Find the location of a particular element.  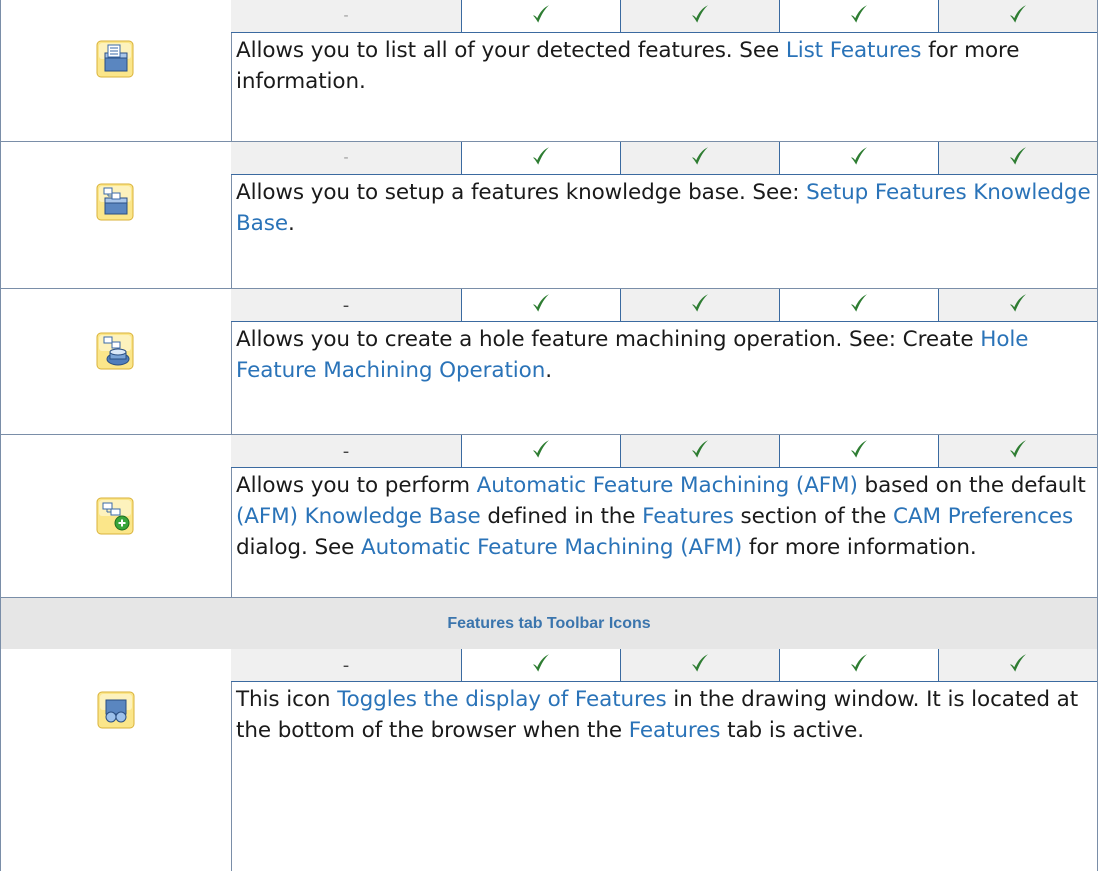

description-fragment: This icon is located at coordinates (287, 699).